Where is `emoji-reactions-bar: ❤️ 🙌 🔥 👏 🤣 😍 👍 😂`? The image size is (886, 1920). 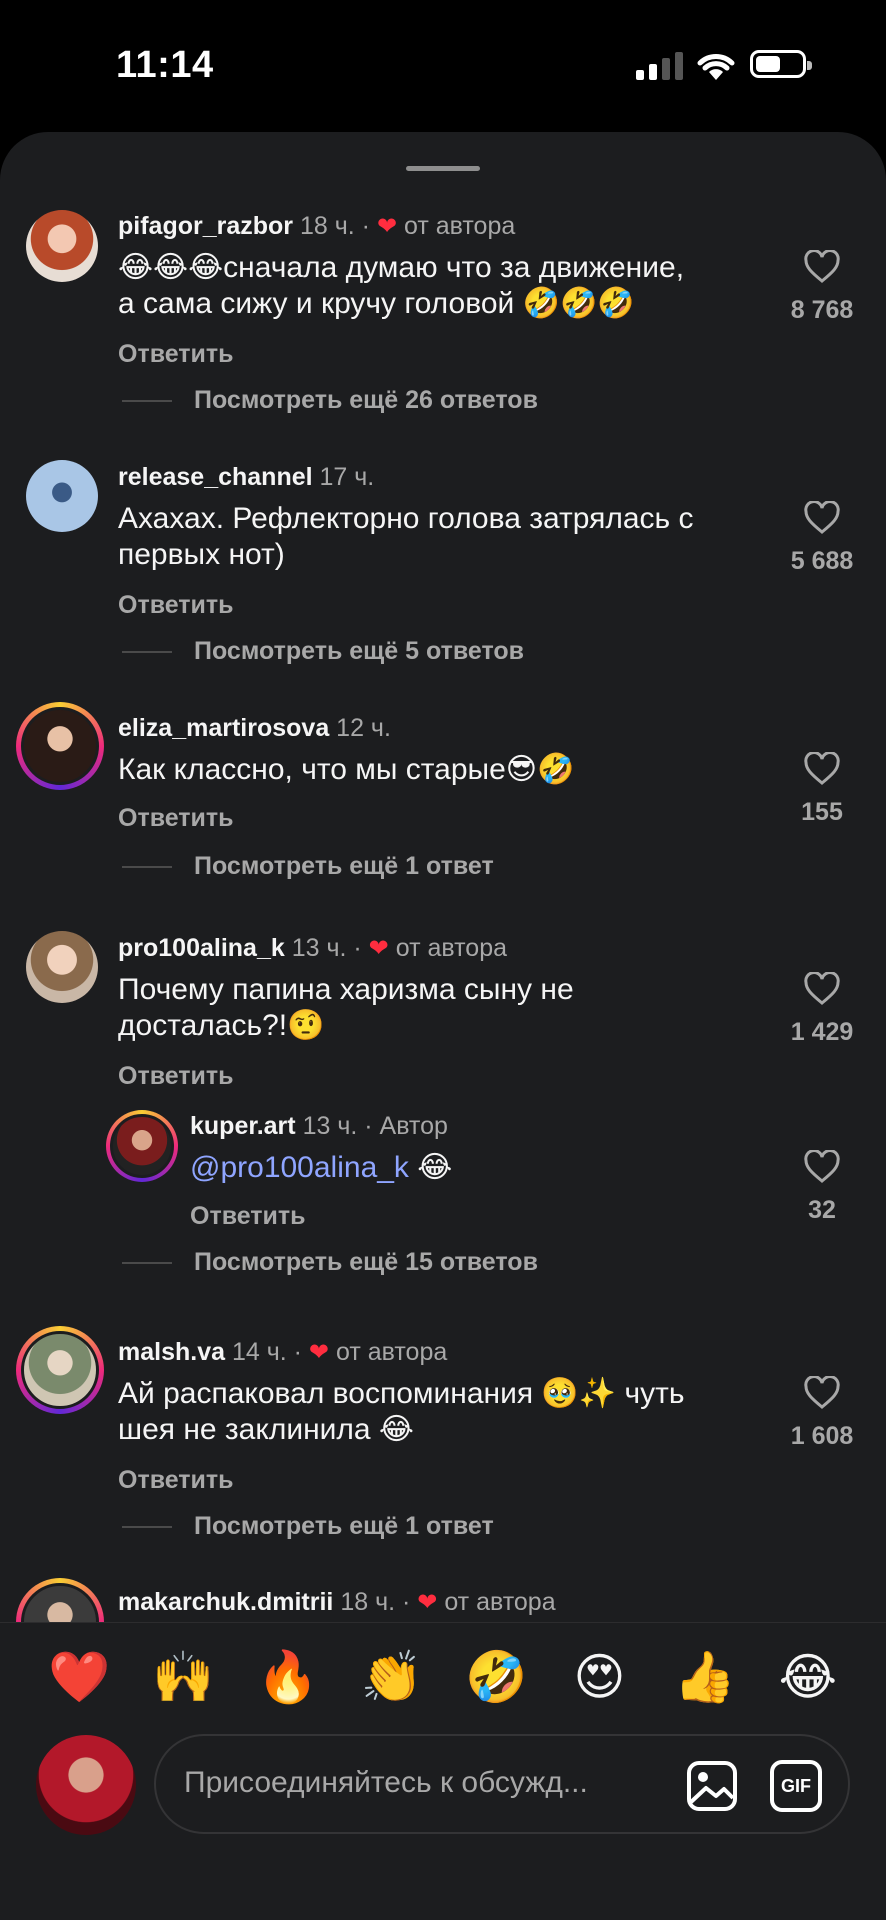 emoji-reactions-bar: ❤️ 🙌 🔥 👏 🤣 😍 👍 😂 is located at coordinates (443, 1677).